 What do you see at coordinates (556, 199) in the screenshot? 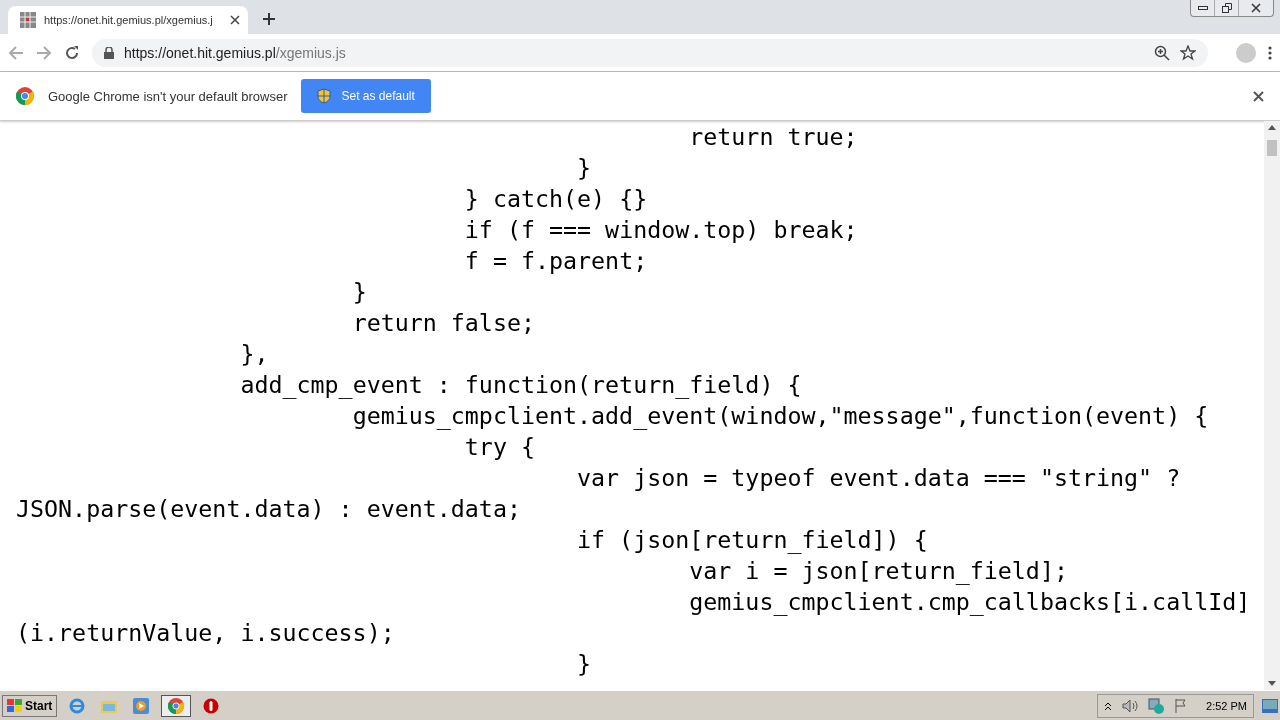
I see `code-line: } catch(e) {}` at bounding box center [556, 199].